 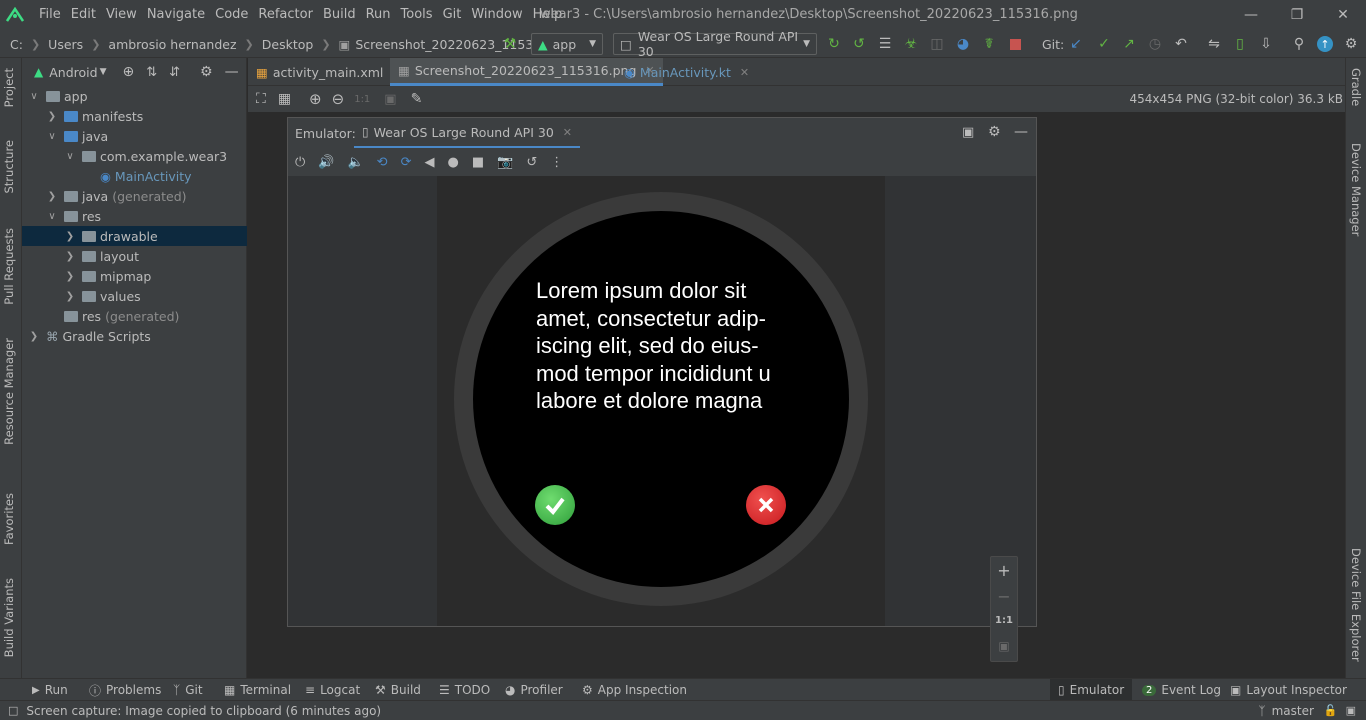 I want to click on tool-tab-build-variants: Build Variants, so click(x=9, y=617).